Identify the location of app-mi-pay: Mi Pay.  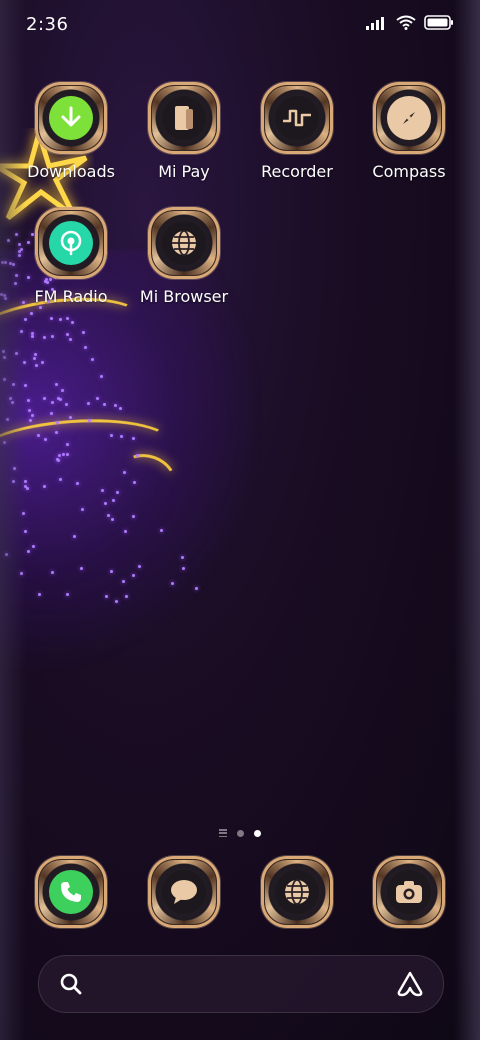
(184, 131).